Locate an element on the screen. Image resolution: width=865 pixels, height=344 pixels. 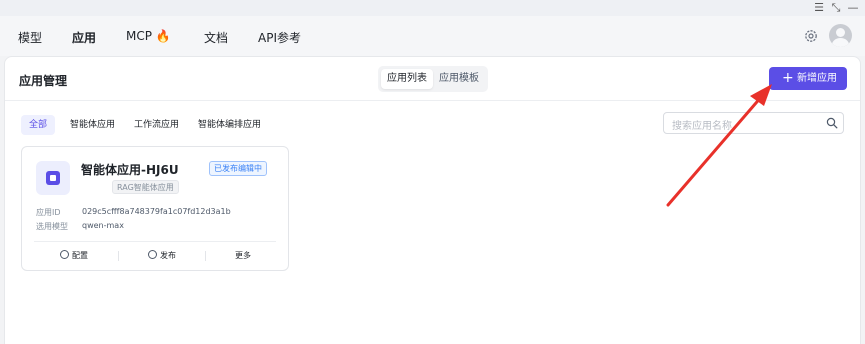
configure-label: 配置 is located at coordinates (80, 255).